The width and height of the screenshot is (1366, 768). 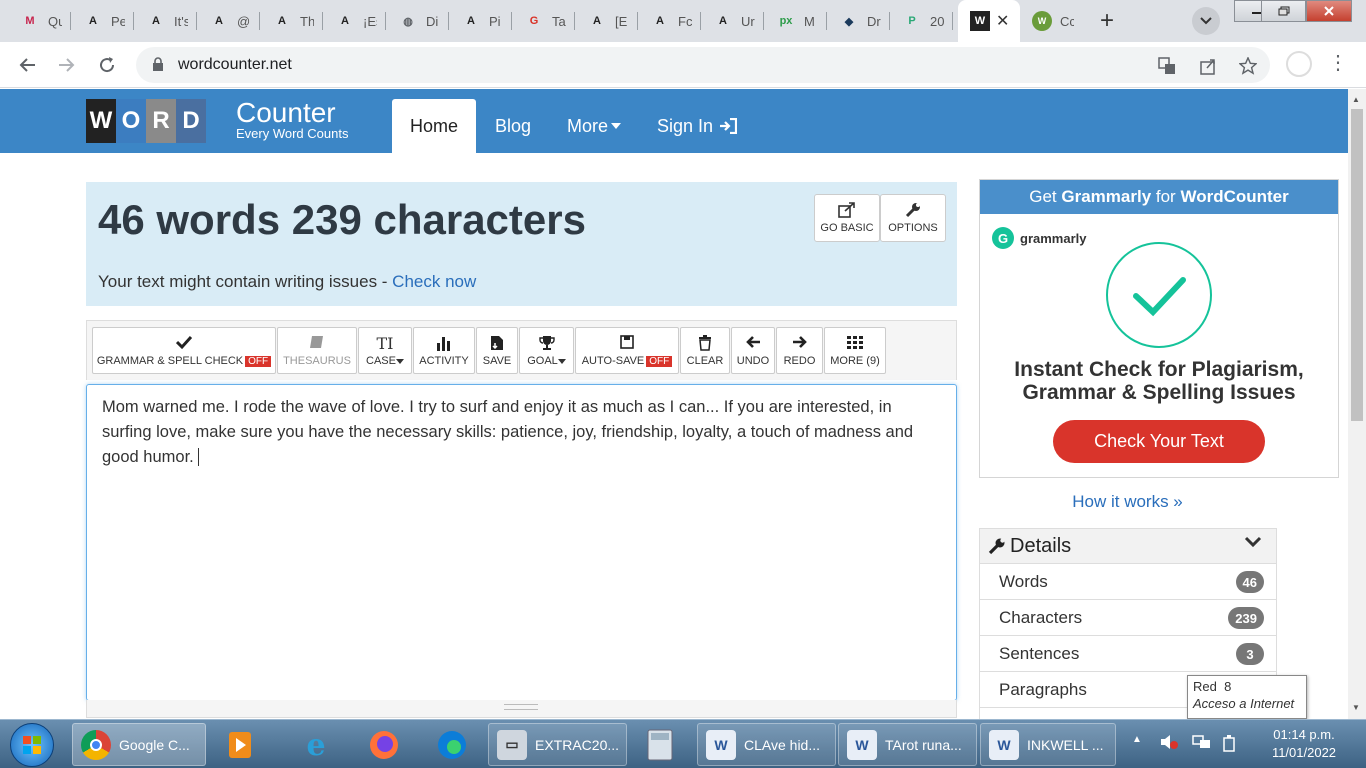 What do you see at coordinates (1248, 66) in the screenshot?
I see `bookmark-star-icon` at bounding box center [1248, 66].